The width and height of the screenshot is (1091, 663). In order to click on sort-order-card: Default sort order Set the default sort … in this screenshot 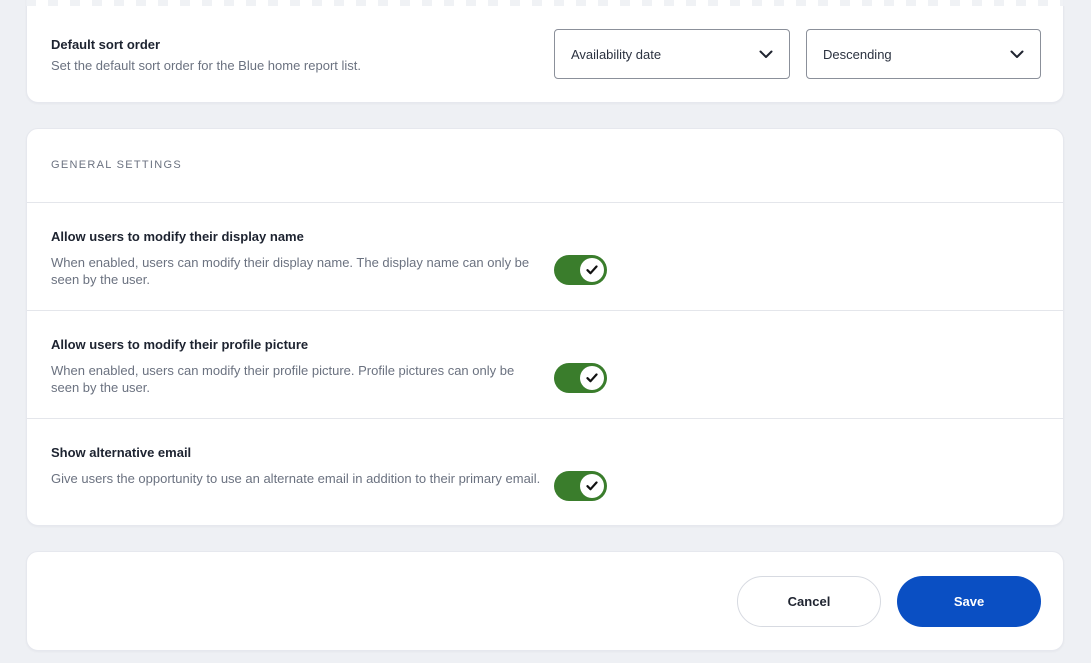, I will do `click(545, 51)`.